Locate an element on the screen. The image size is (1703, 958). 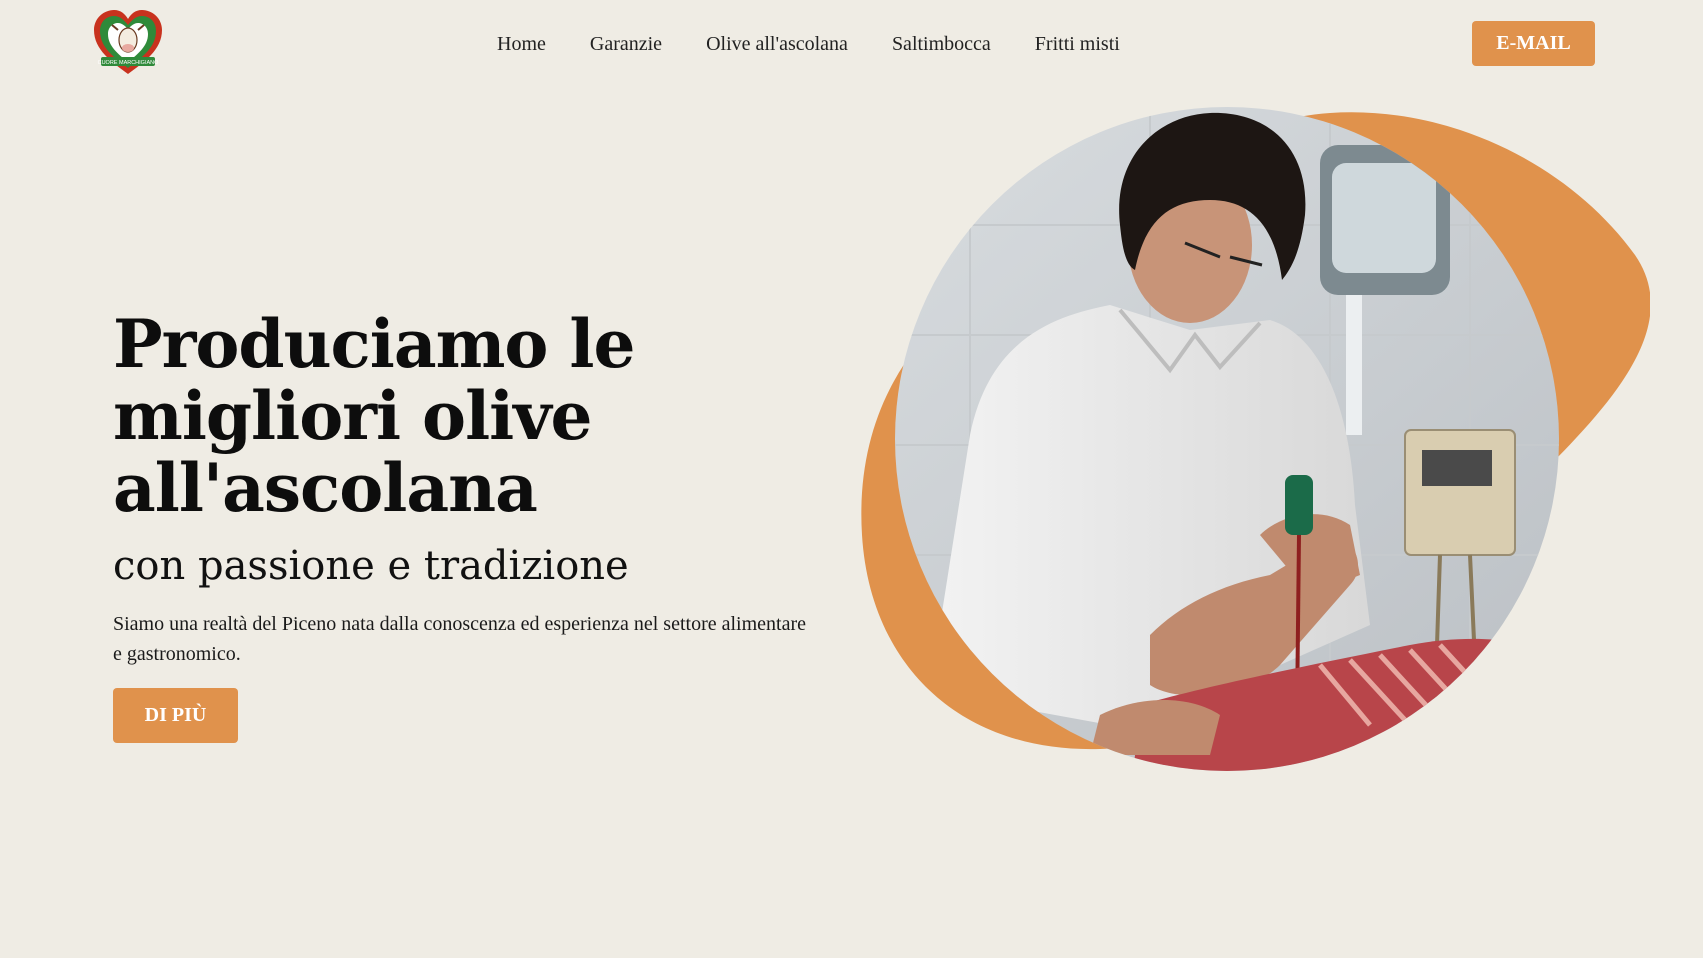
nav-garanzie: Garanzie is located at coordinates (626, 44).